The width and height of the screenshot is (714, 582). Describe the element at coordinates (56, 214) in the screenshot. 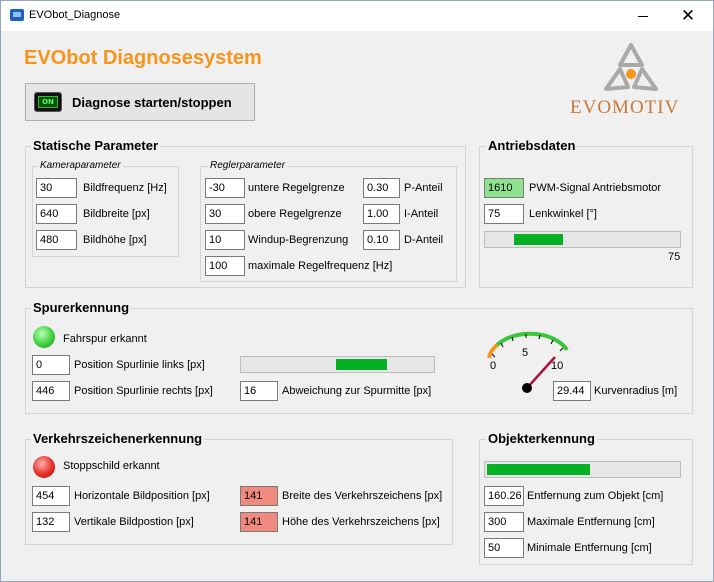

I see `image-width-field: 640` at that location.